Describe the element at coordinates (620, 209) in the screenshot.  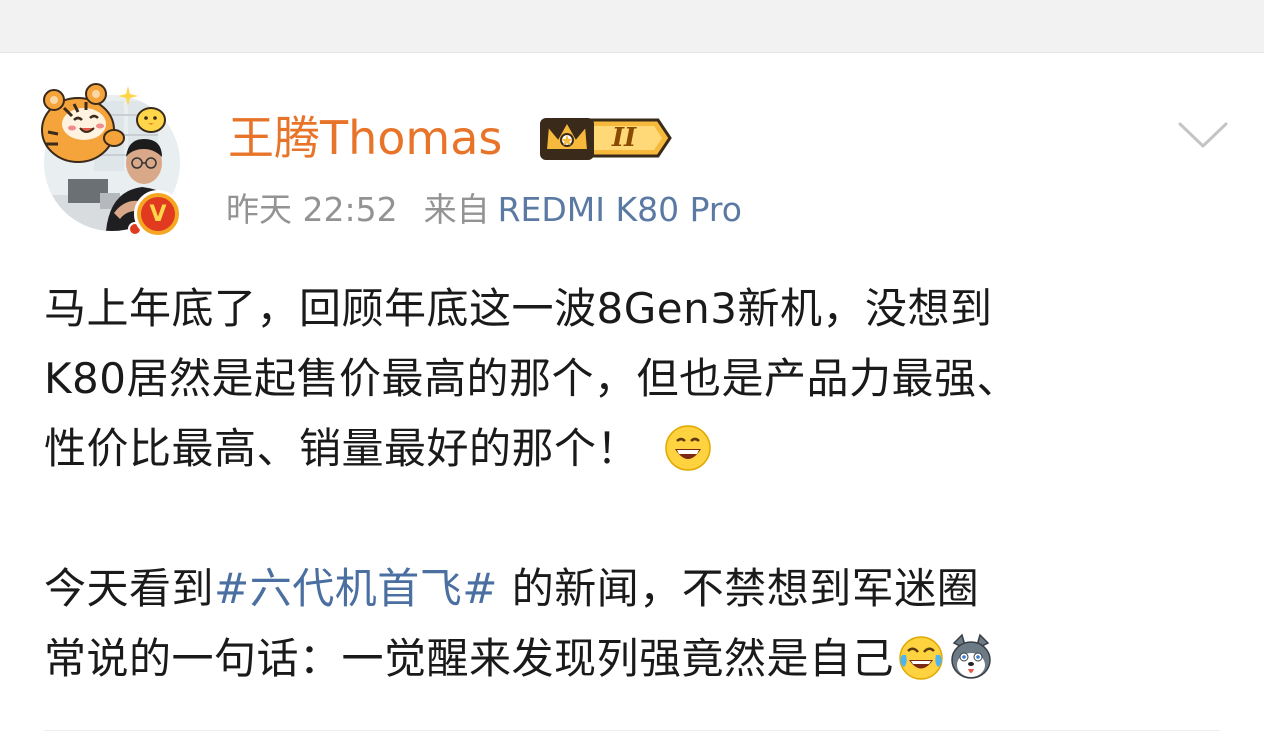
I see `device-link: REDMI K80 Pro` at that location.